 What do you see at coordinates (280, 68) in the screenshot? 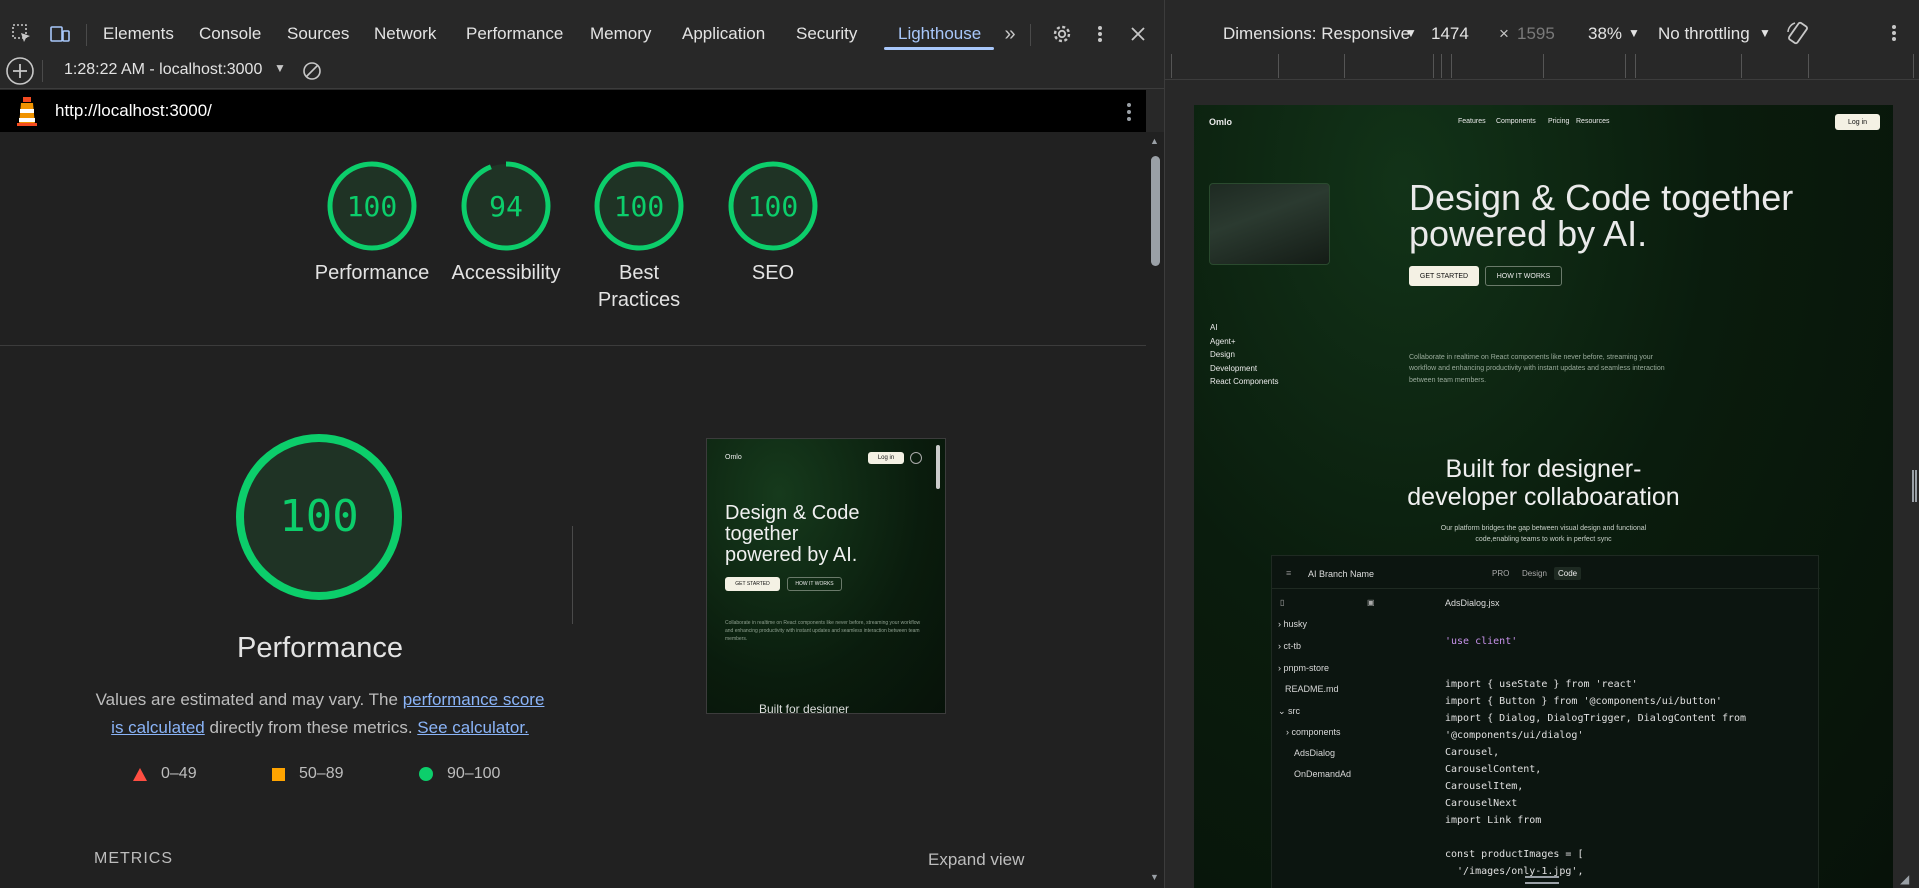
I see `dropdown-chevron-icon: ▼` at bounding box center [280, 68].